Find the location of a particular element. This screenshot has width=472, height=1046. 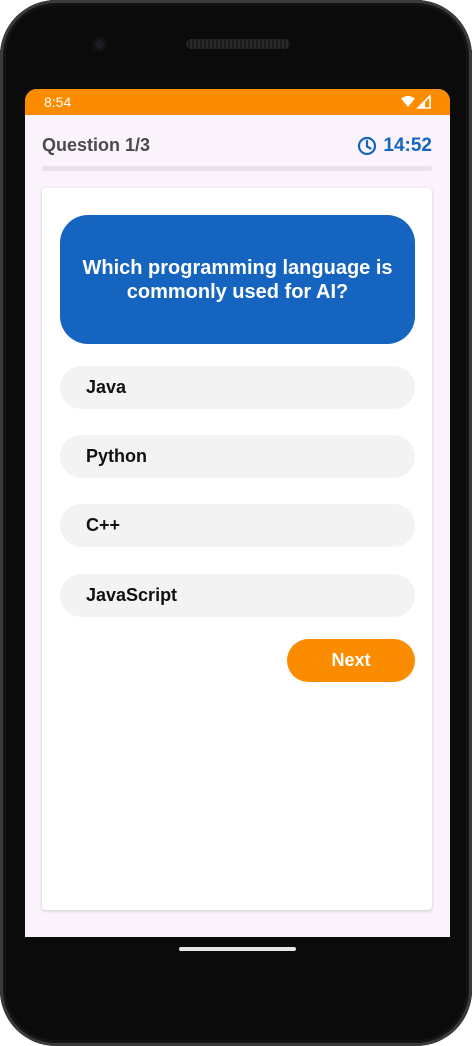

quiz-header: Question 1/3 14:52 is located at coordinates (237, 146).